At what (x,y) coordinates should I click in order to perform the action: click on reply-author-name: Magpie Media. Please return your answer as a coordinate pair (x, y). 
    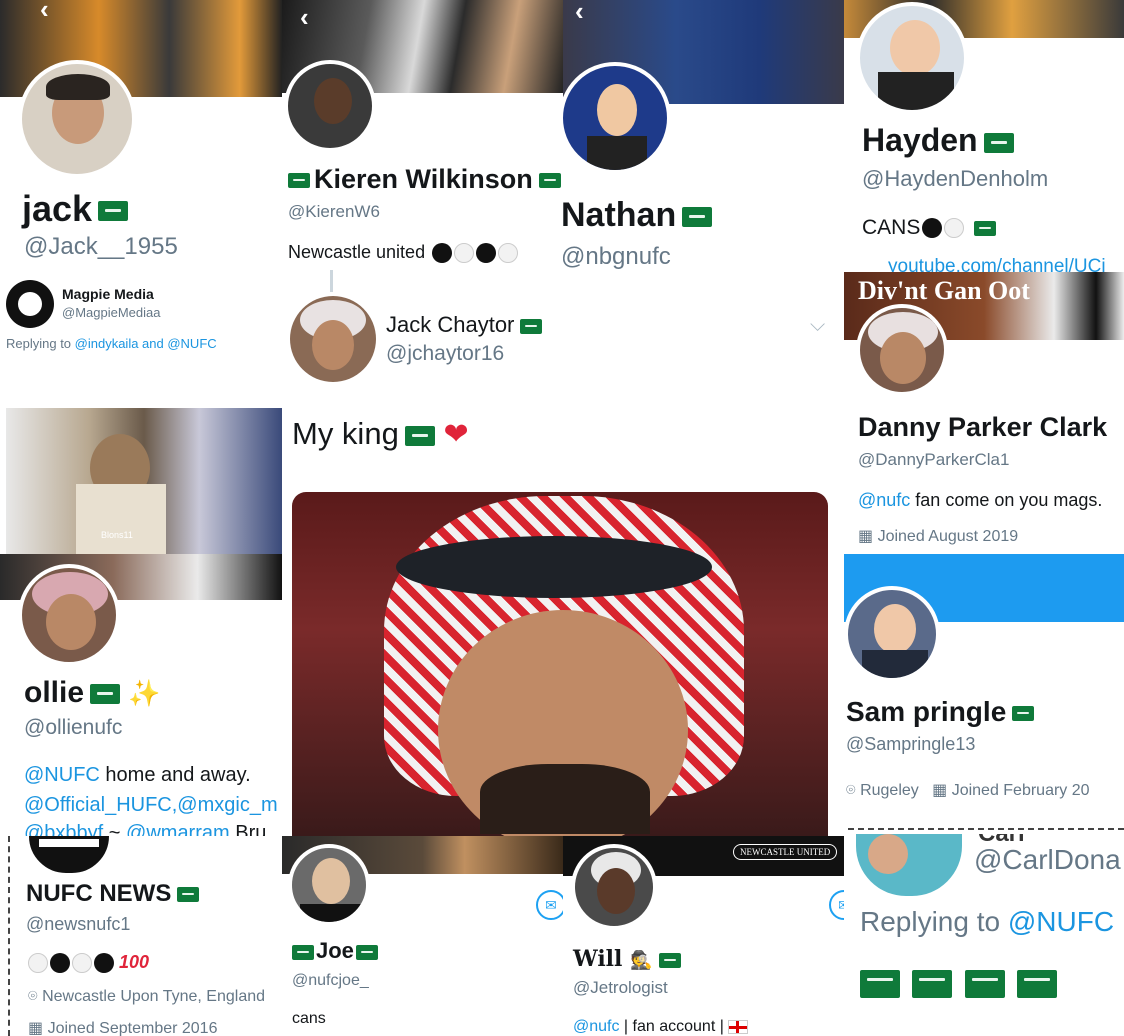
    Looking at the image, I should click on (108, 294).